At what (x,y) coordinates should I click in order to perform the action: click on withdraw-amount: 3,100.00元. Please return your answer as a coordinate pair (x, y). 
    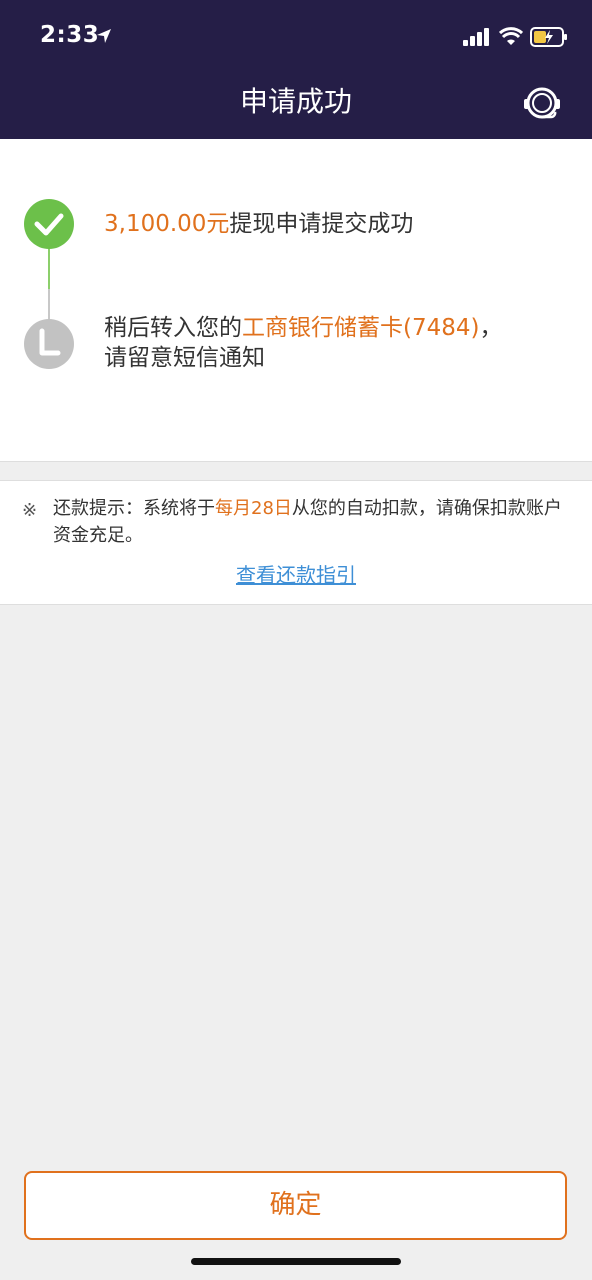
    Looking at the image, I should click on (167, 224).